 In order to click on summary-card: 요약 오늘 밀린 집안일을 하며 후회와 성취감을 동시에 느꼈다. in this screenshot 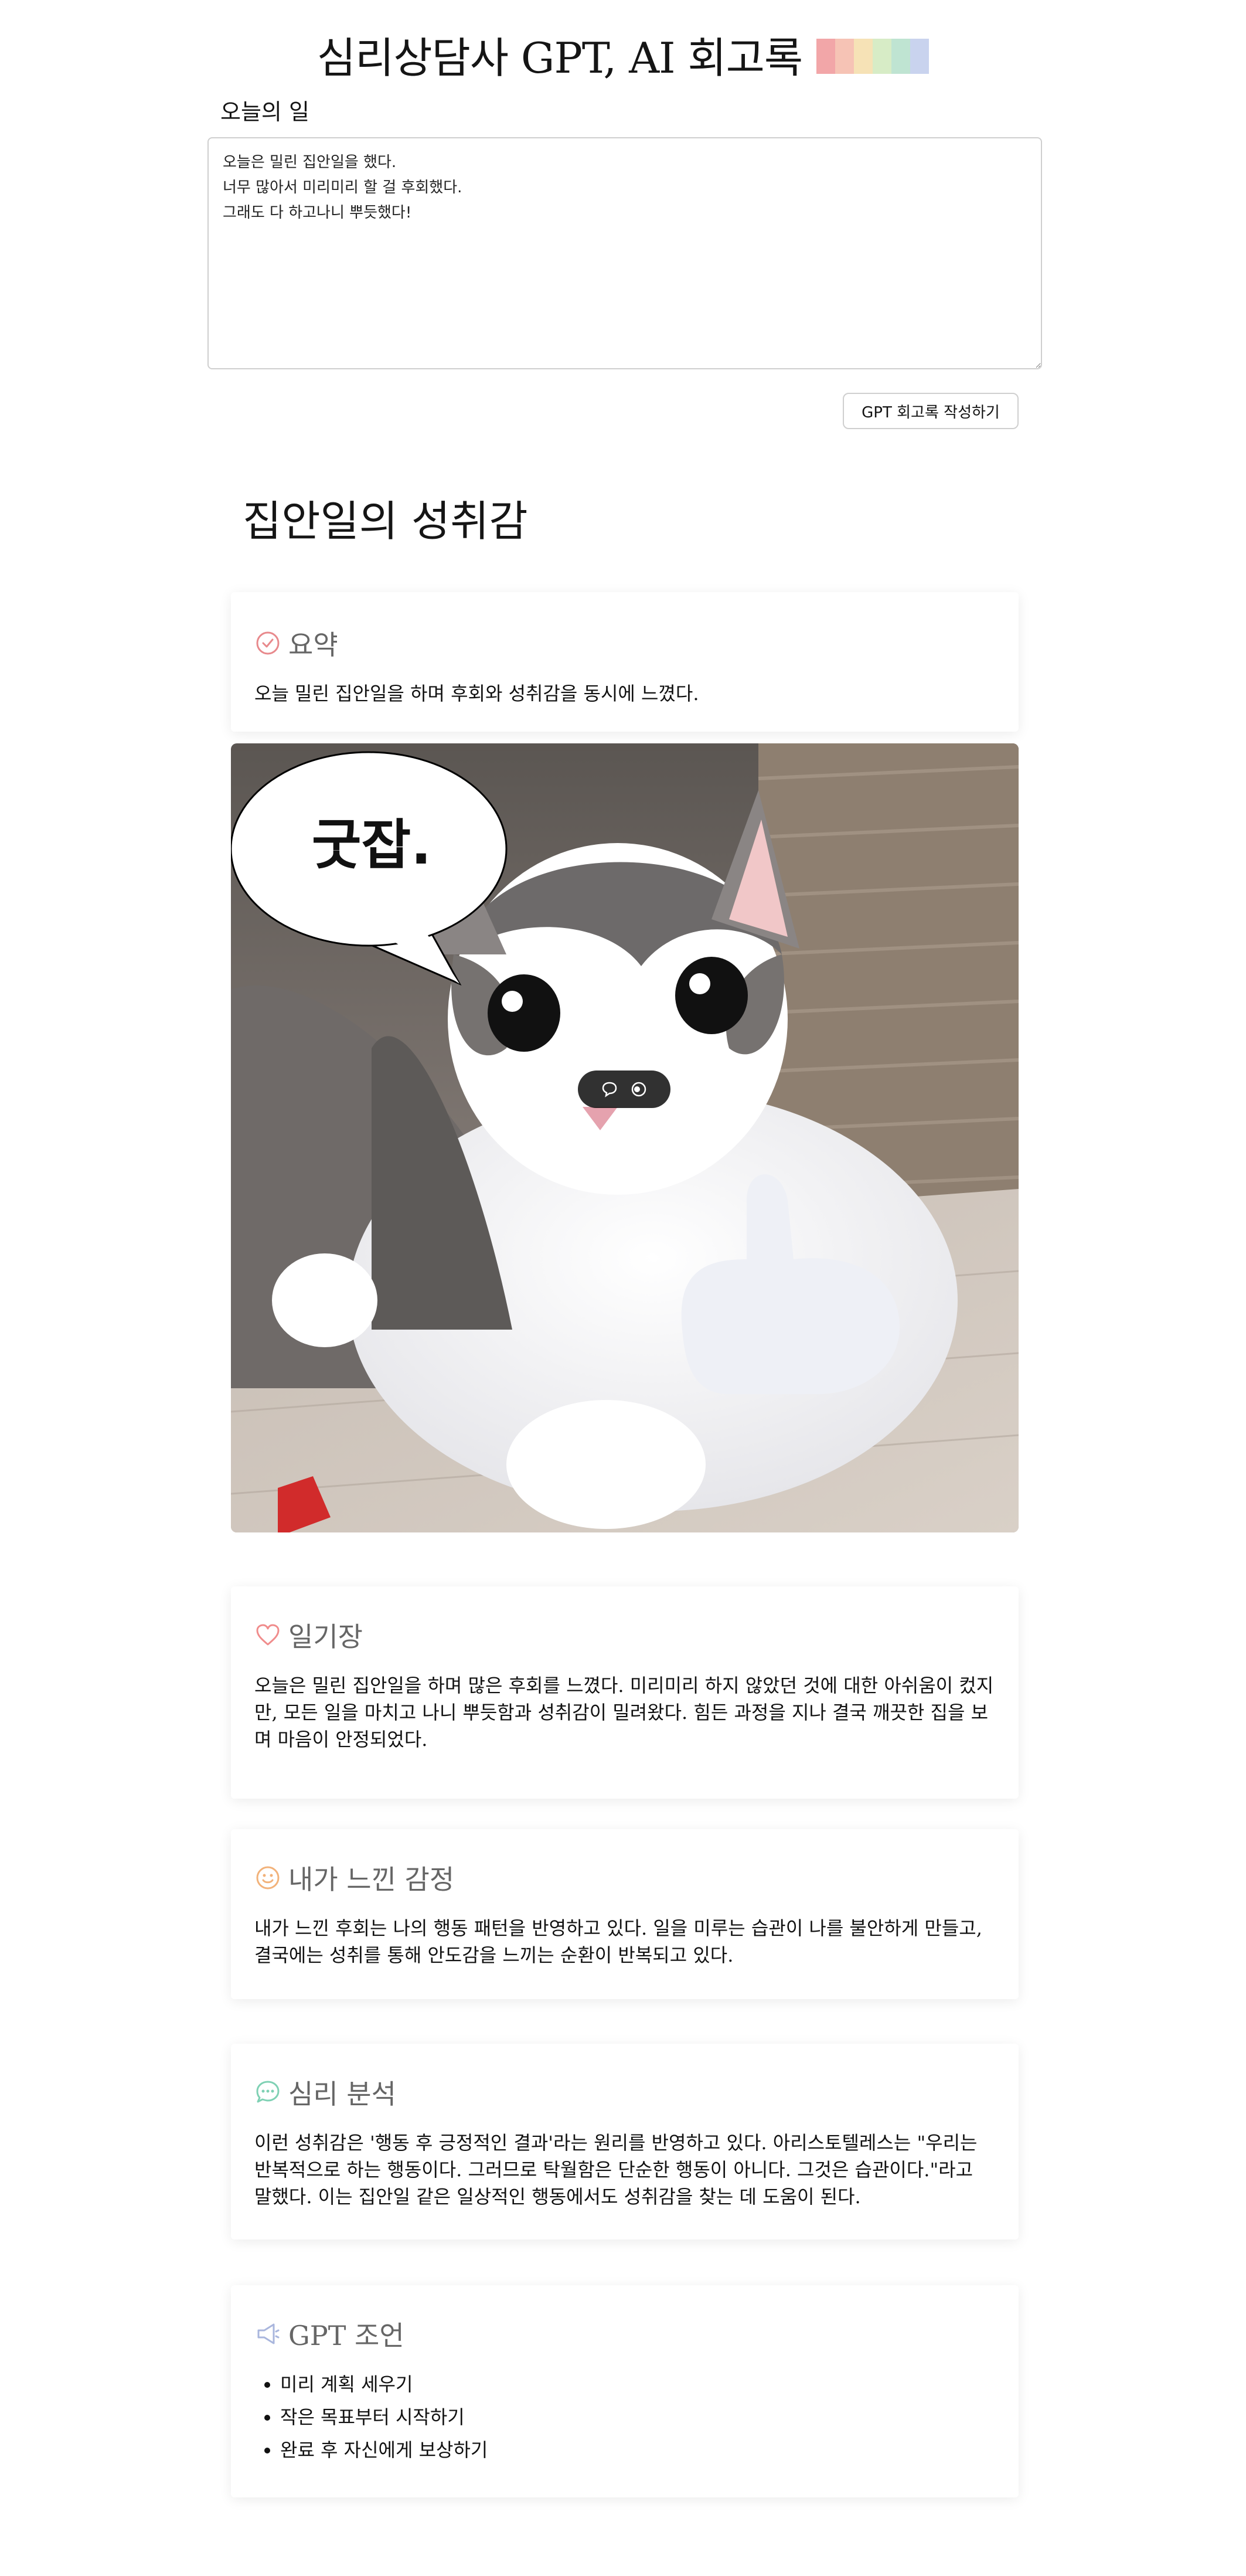, I will do `click(625, 662)`.